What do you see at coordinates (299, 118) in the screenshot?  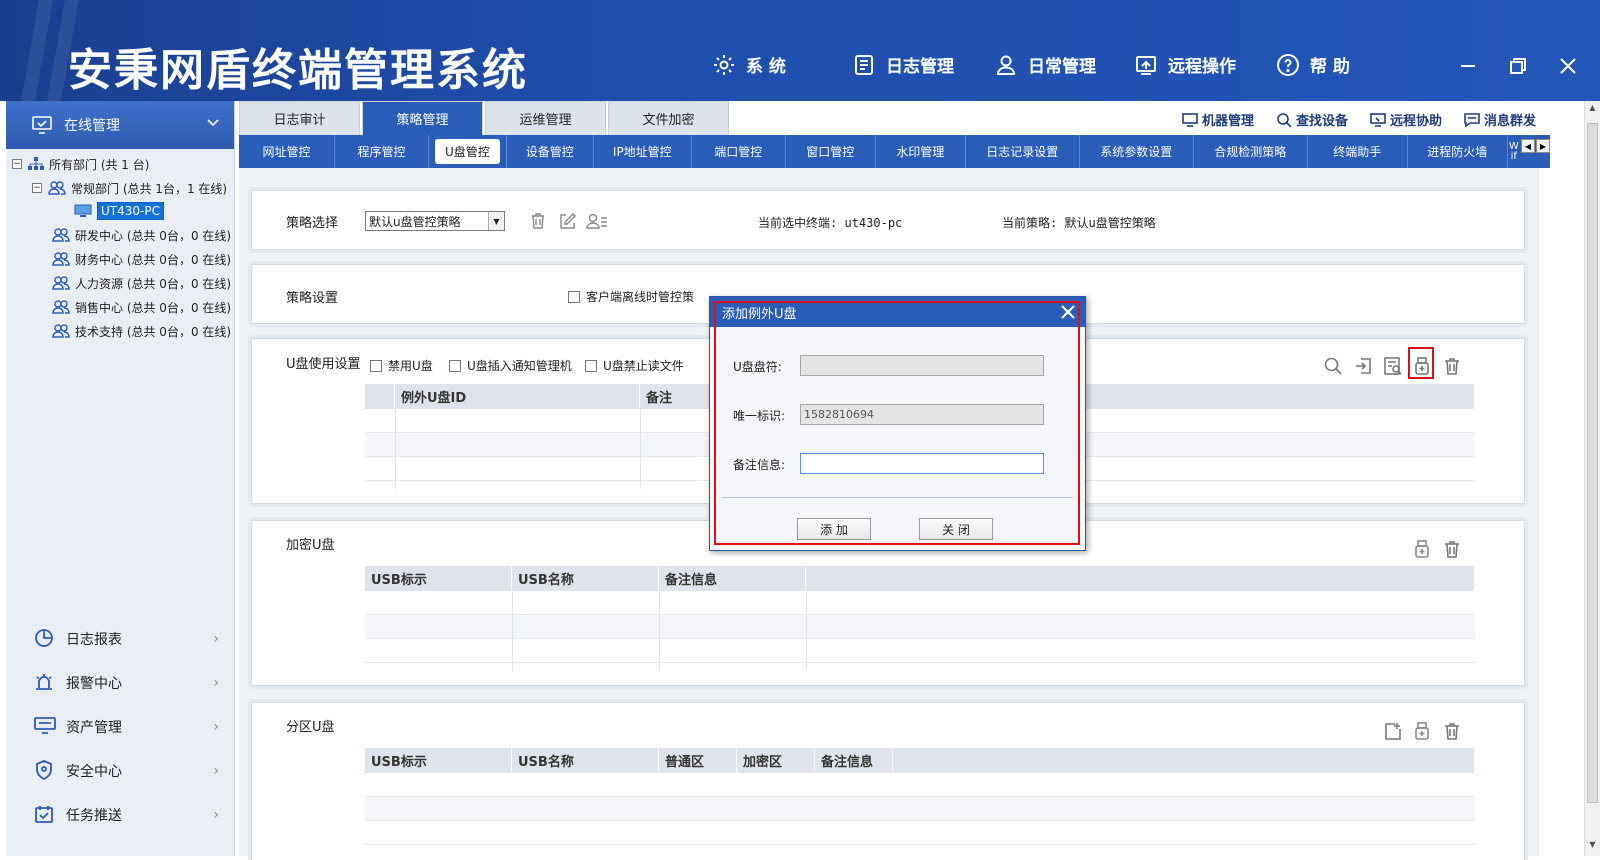 I see `tab-log-audit: 日志审计` at bounding box center [299, 118].